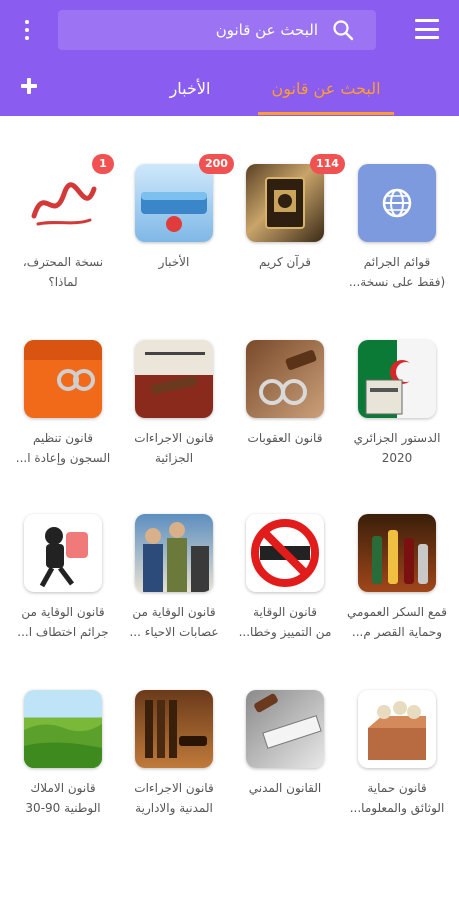 Image resolution: width=459 pixels, height=900 pixels. Describe the element at coordinates (266, 30) in the screenshot. I see `search-placeholder: البحث عن قانون` at that location.